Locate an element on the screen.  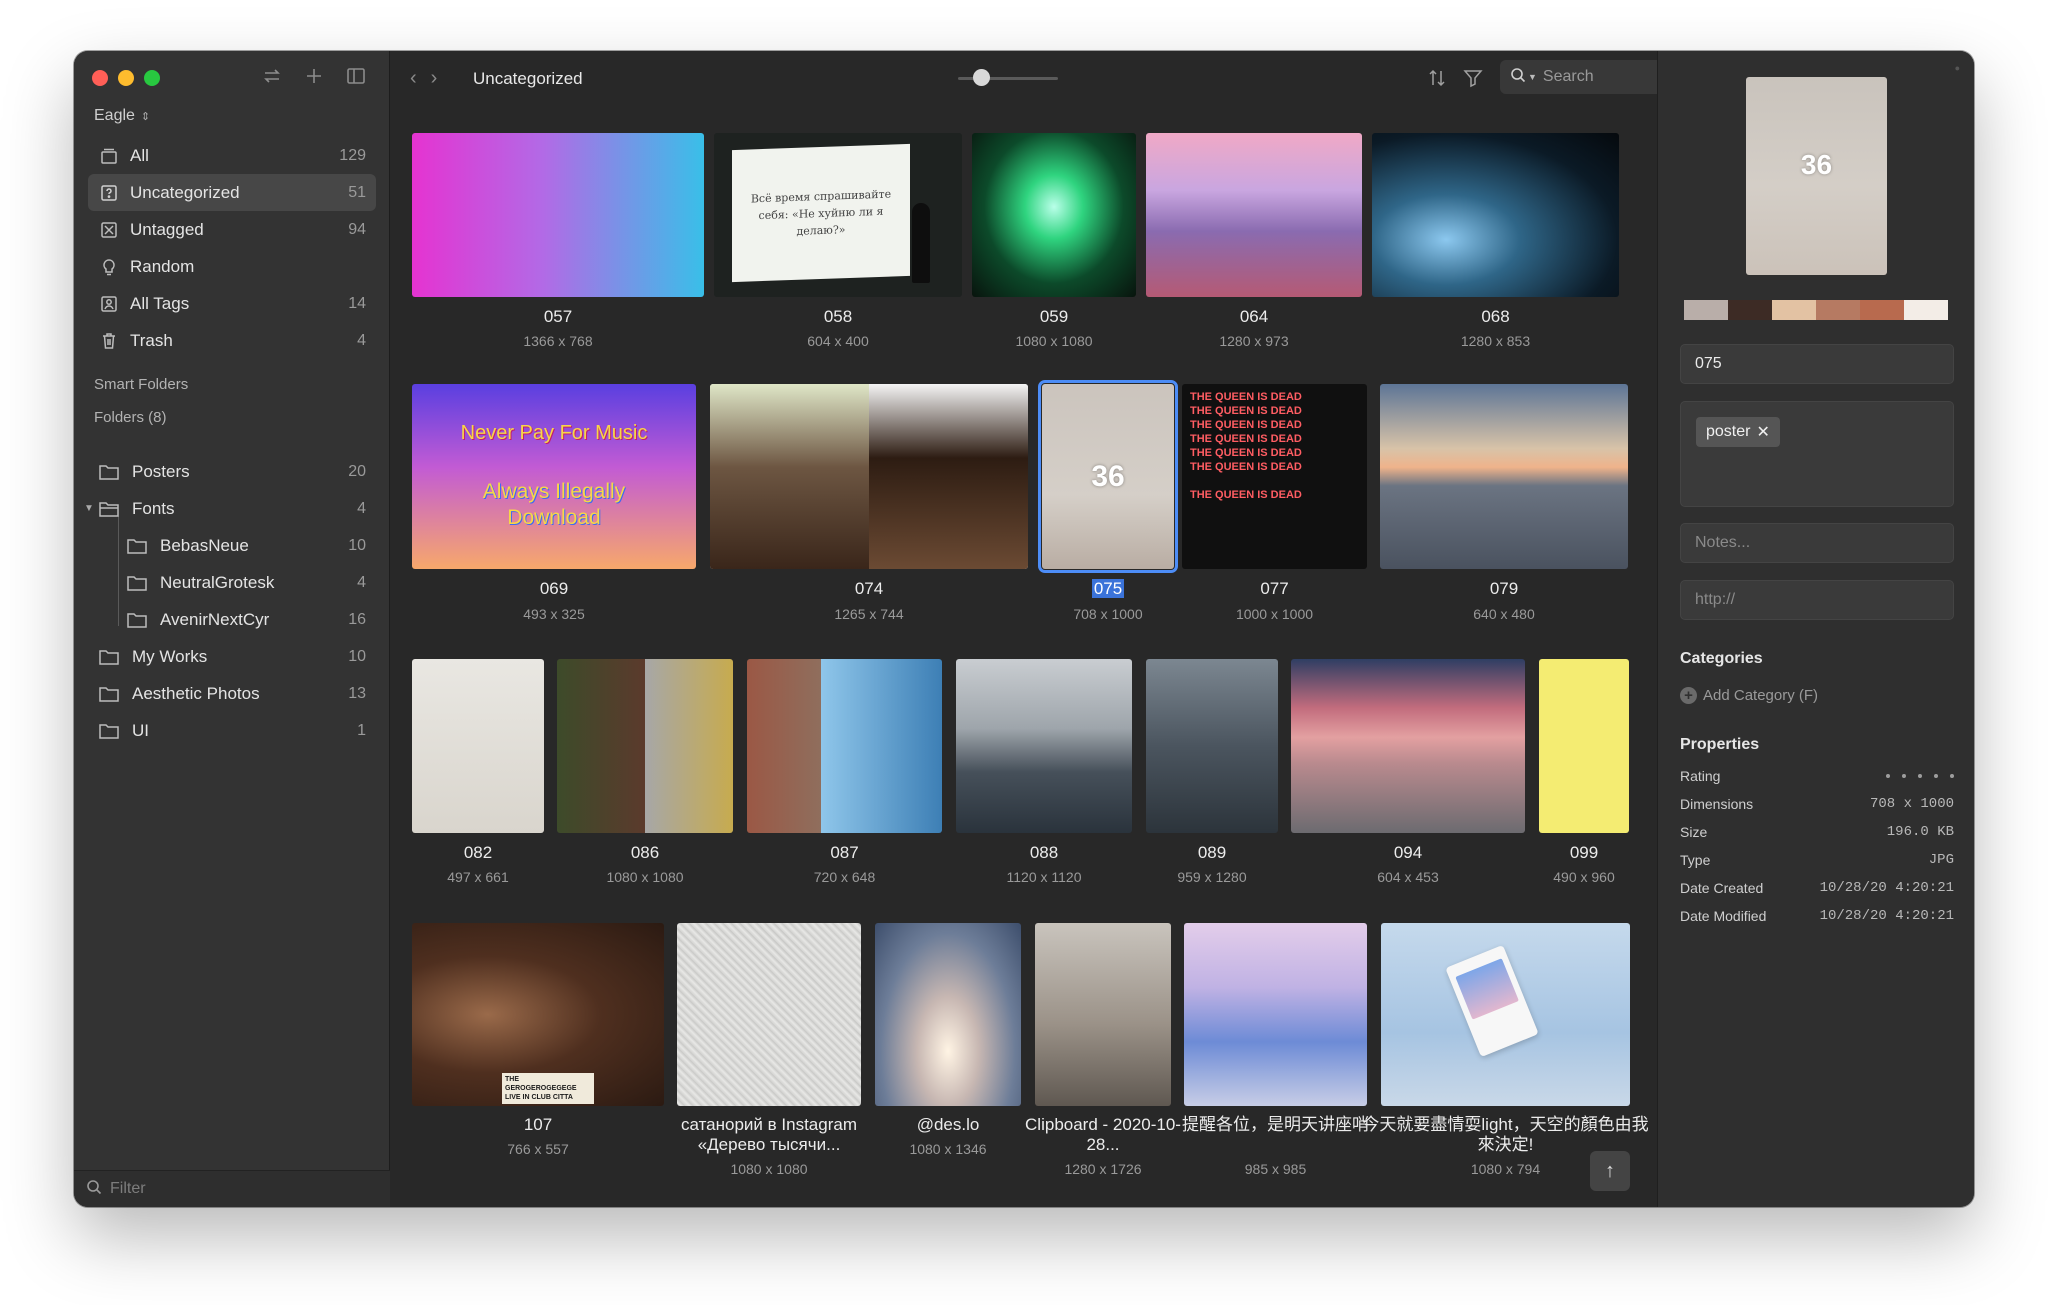
minimize-window-button is located at coordinates (126, 78).